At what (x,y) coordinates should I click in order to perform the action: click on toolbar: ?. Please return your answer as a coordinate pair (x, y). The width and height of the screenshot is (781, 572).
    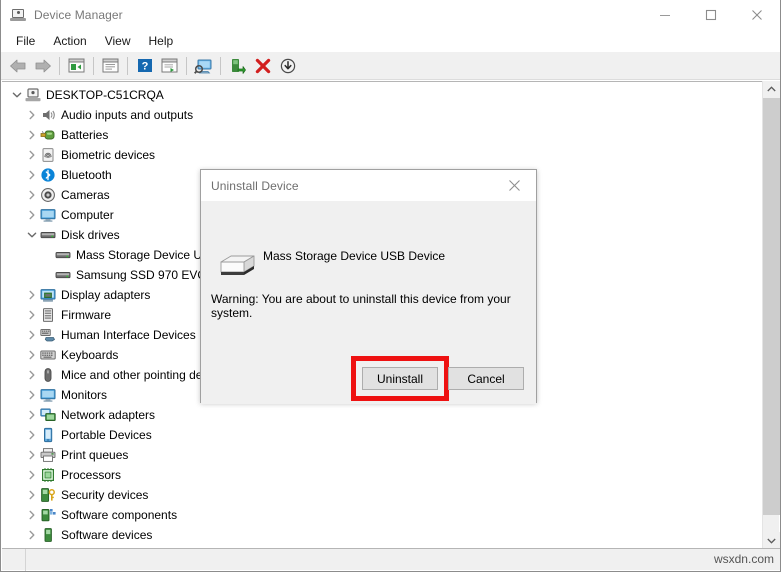
    Looking at the image, I should click on (390, 66).